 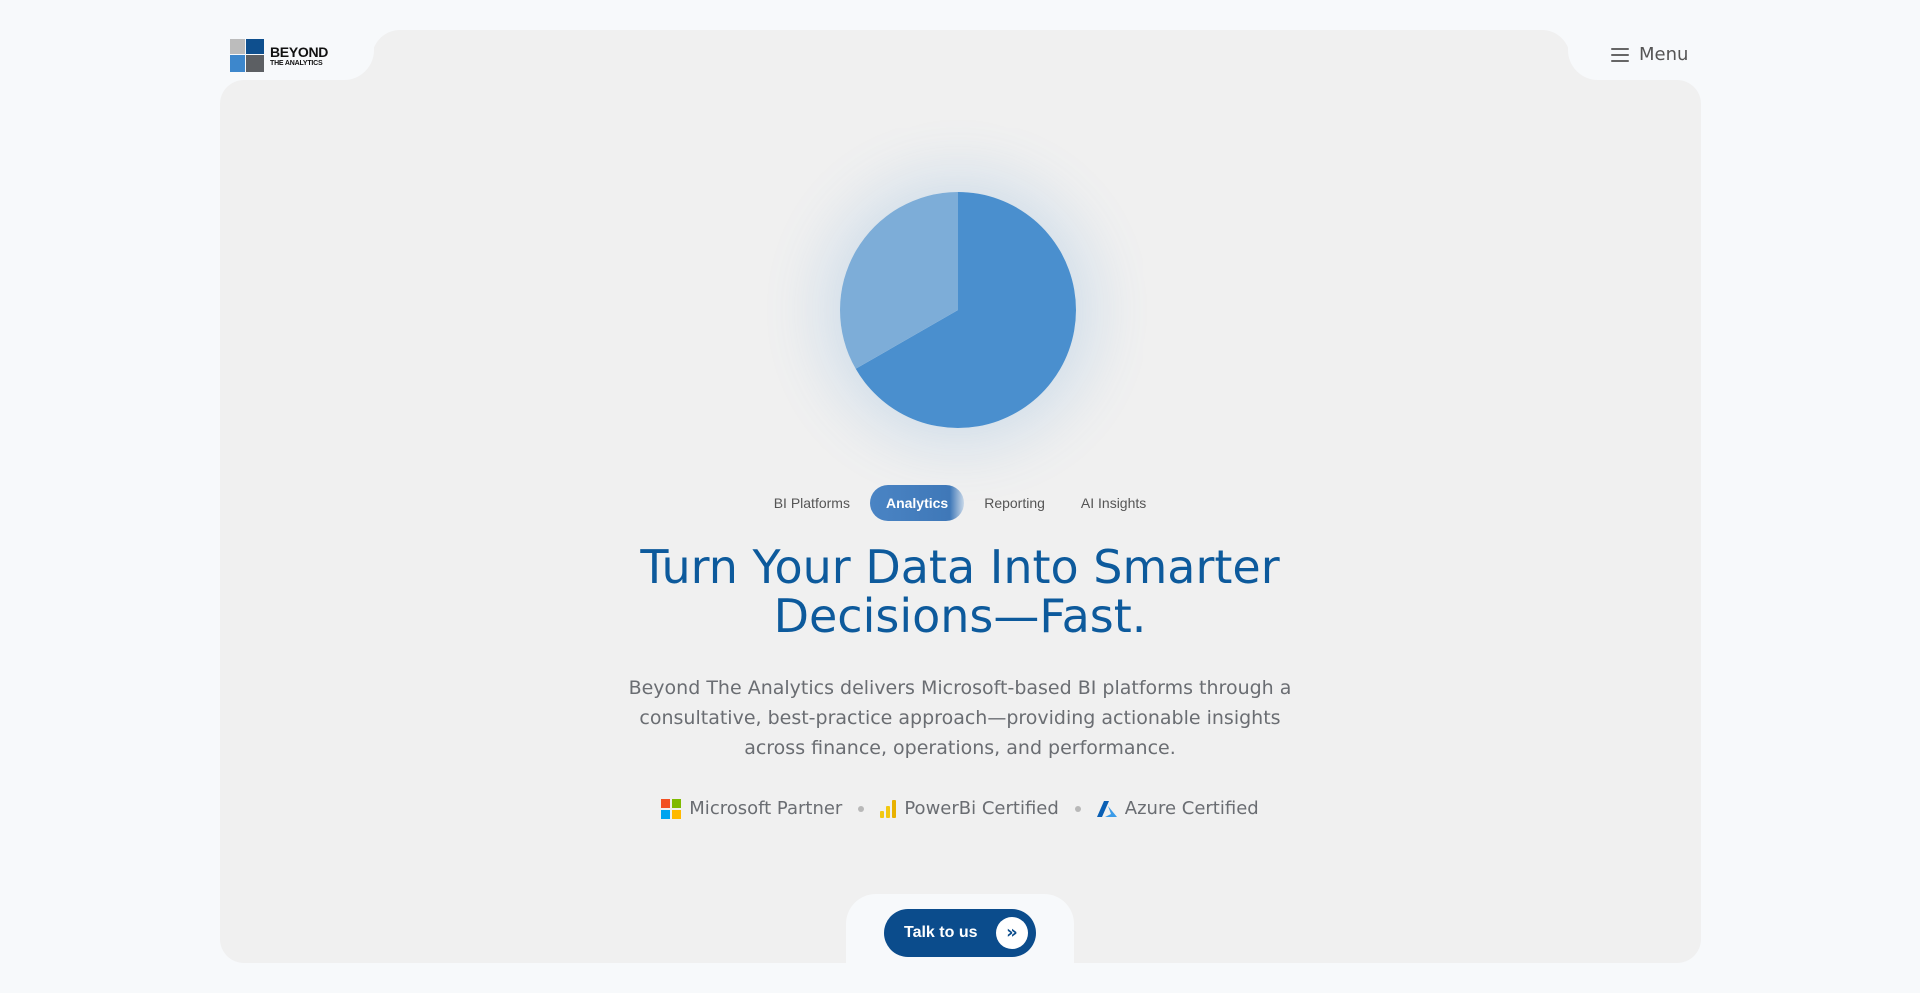 What do you see at coordinates (296, 63) in the screenshot?
I see `logo-line-2: THE ANALYTICS` at bounding box center [296, 63].